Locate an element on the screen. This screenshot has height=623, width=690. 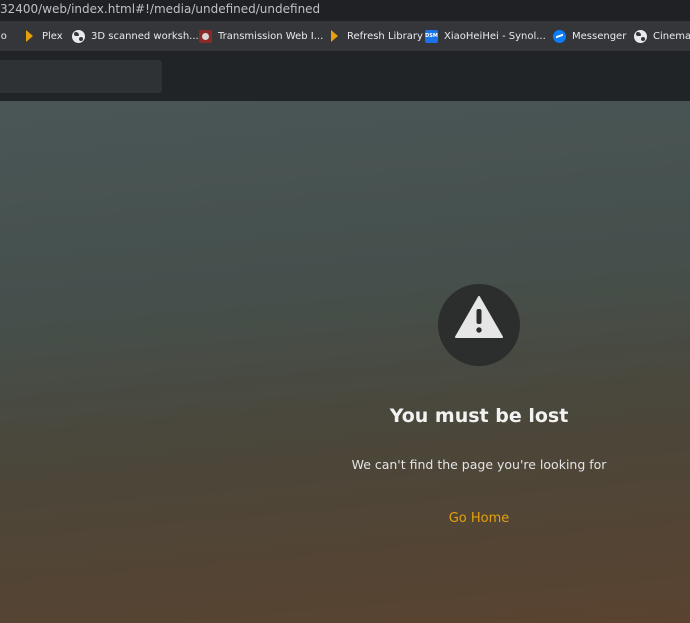
bookmark-label: Plex is located at coordinates (52, 36).